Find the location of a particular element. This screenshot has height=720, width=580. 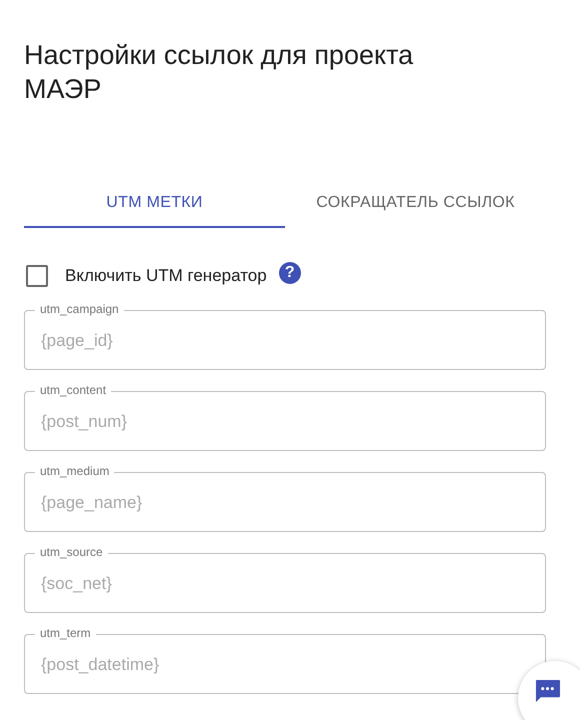

field-label: utm_term is located at coordinates (65, 633).